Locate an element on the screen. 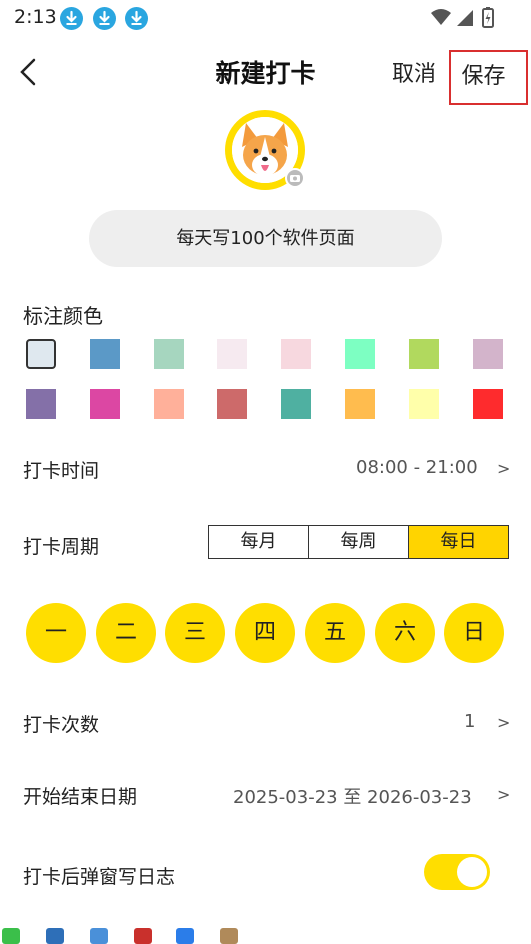 This screenshot has width=531, height=944. save-button: 保存 is located at coordinates (488, 77).